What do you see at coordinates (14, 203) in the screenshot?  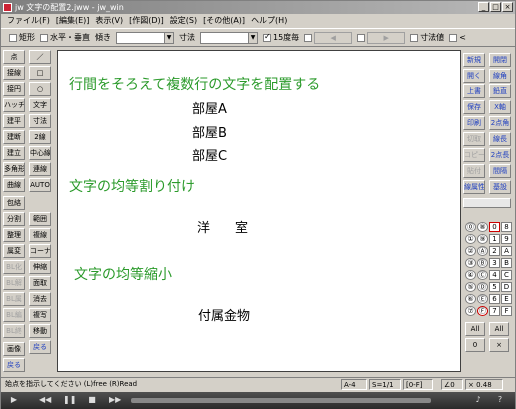 I see `tool-envelope: 包絡` at bounding box center [14, 203].